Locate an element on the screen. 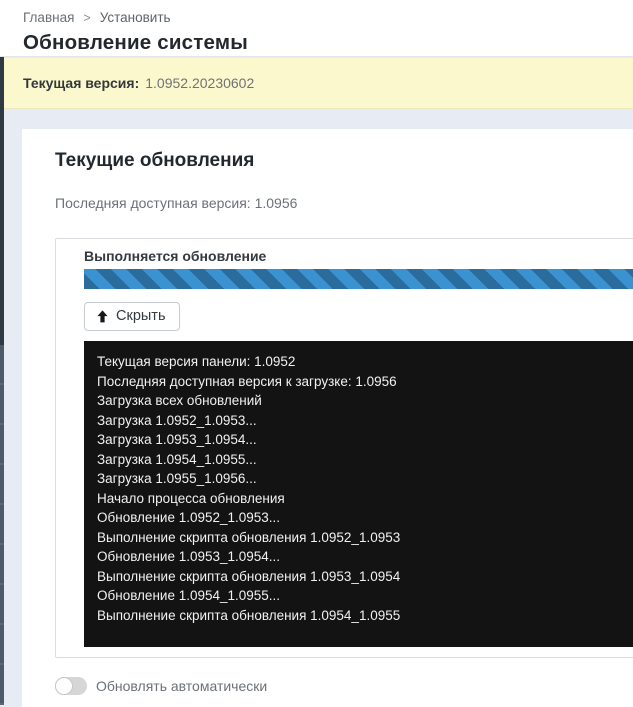 The width and height of the screenshot is (633, 707). page-title: Обновление системы is located at coordinates (135, 42).